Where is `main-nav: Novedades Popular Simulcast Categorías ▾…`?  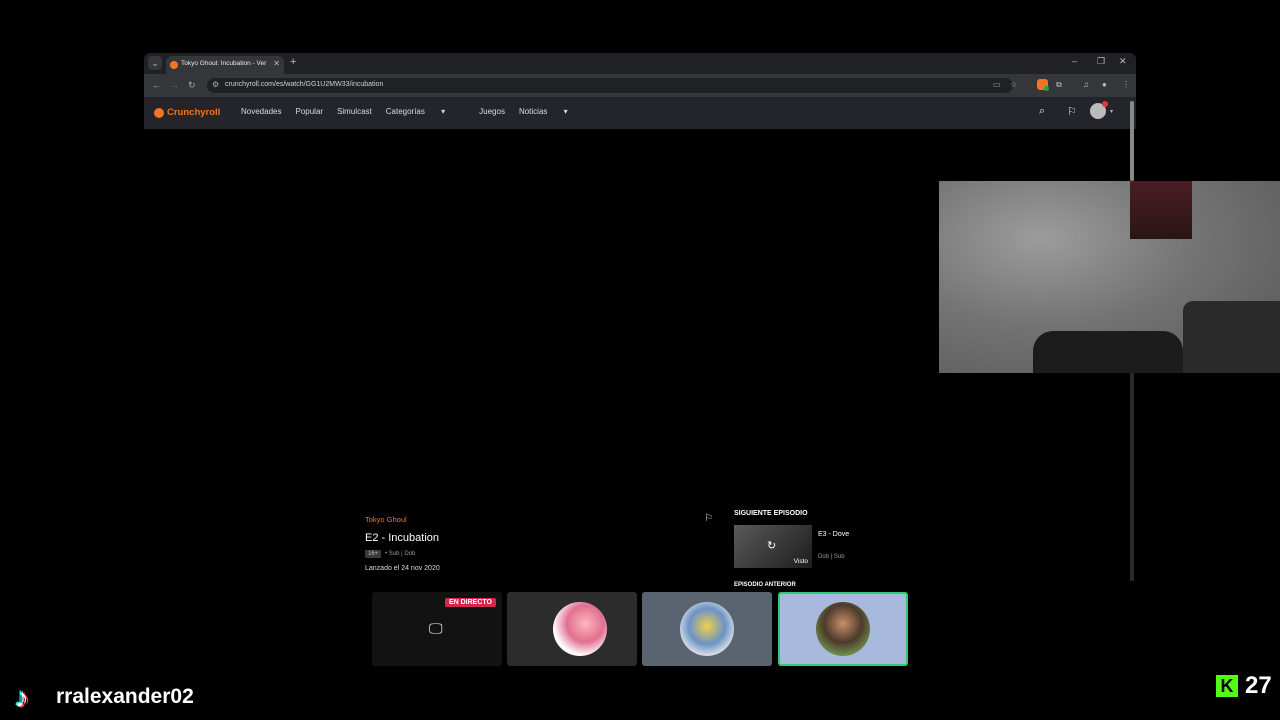
main-nav: Novedades Popular Simulcast Categorías ▾… is located at coordinates (418, 111).